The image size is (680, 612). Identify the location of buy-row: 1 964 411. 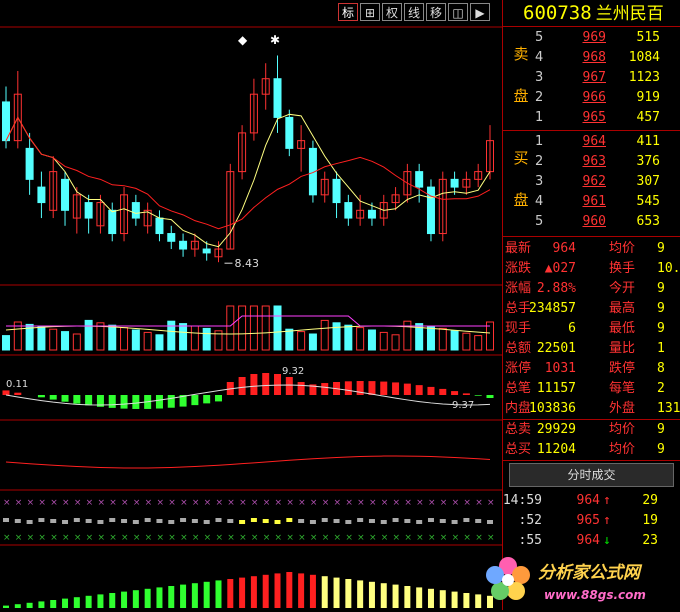
(591, 142).